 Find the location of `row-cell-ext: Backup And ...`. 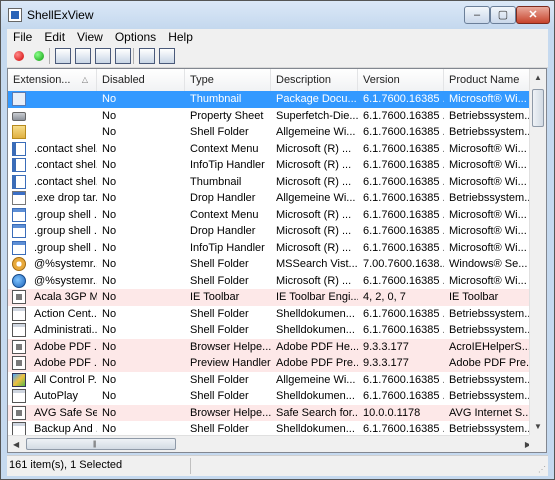

row-cell-ext: Backup And ... is located at coordinates (65, 429).